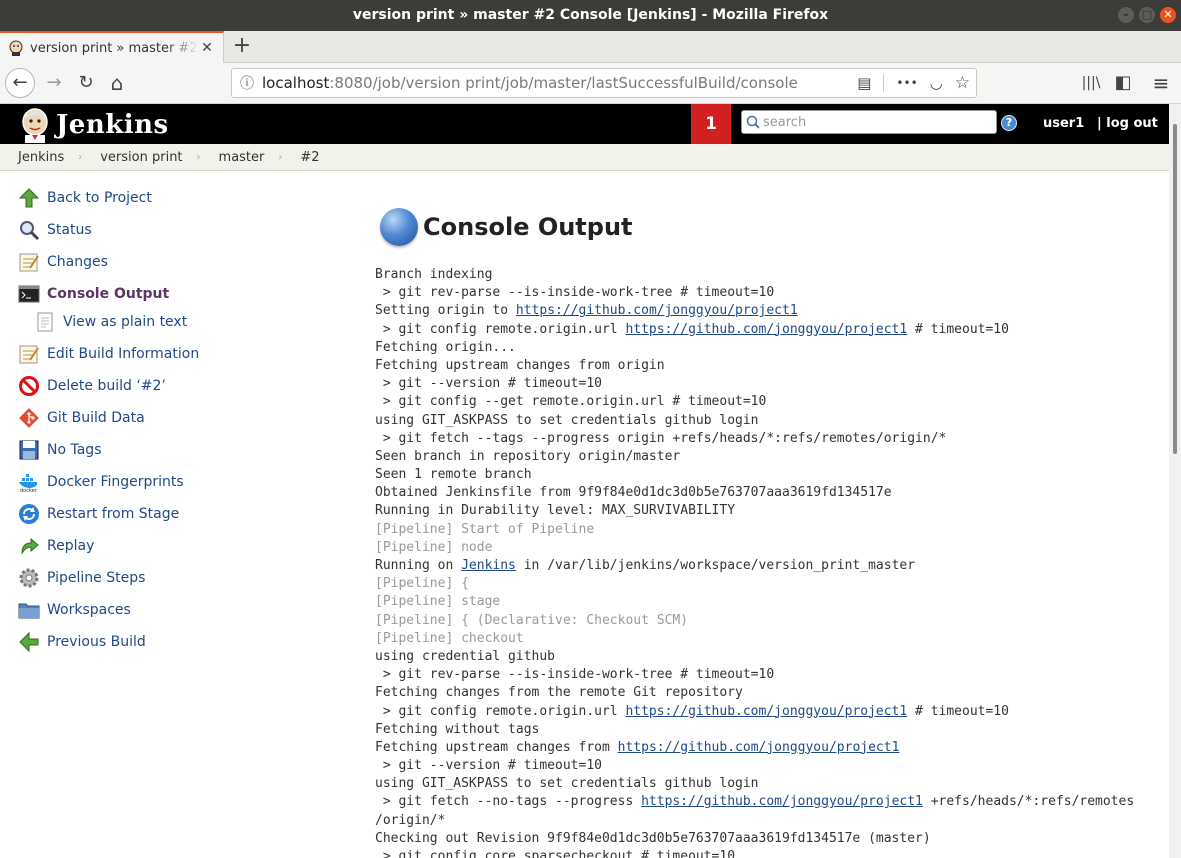 The width and height of the screenshot is (1181, 858). Describe the element at coordinates (936, 83) in the screenshot. I see `pocket-icon: ◡` at that location.